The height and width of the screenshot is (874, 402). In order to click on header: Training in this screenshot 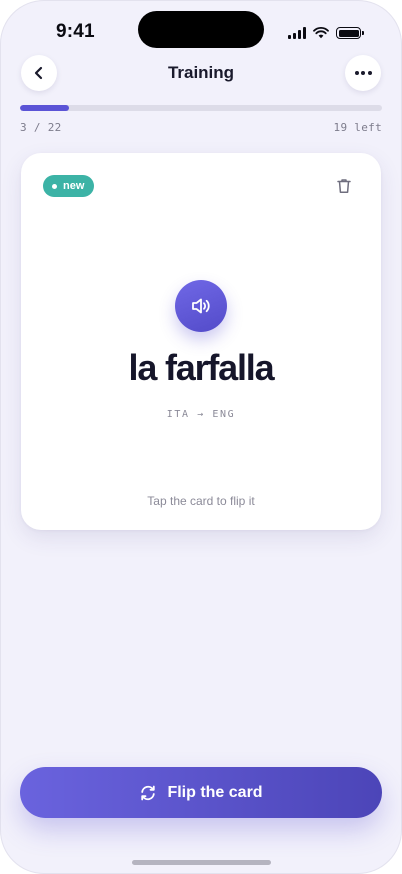, I will do `click(201, 74)`.